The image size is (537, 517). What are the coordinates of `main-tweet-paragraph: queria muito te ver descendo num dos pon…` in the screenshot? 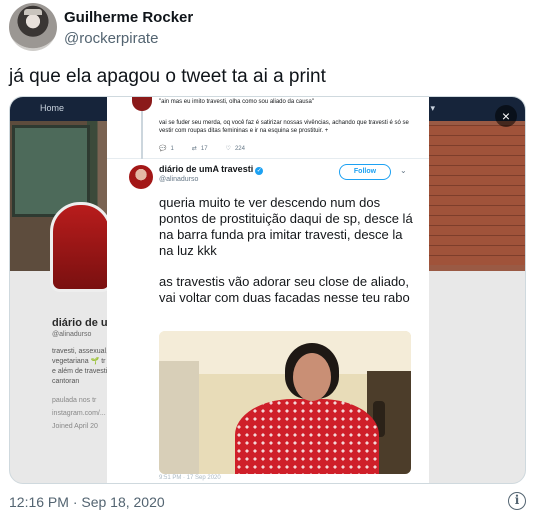 It's located at (286, 226).